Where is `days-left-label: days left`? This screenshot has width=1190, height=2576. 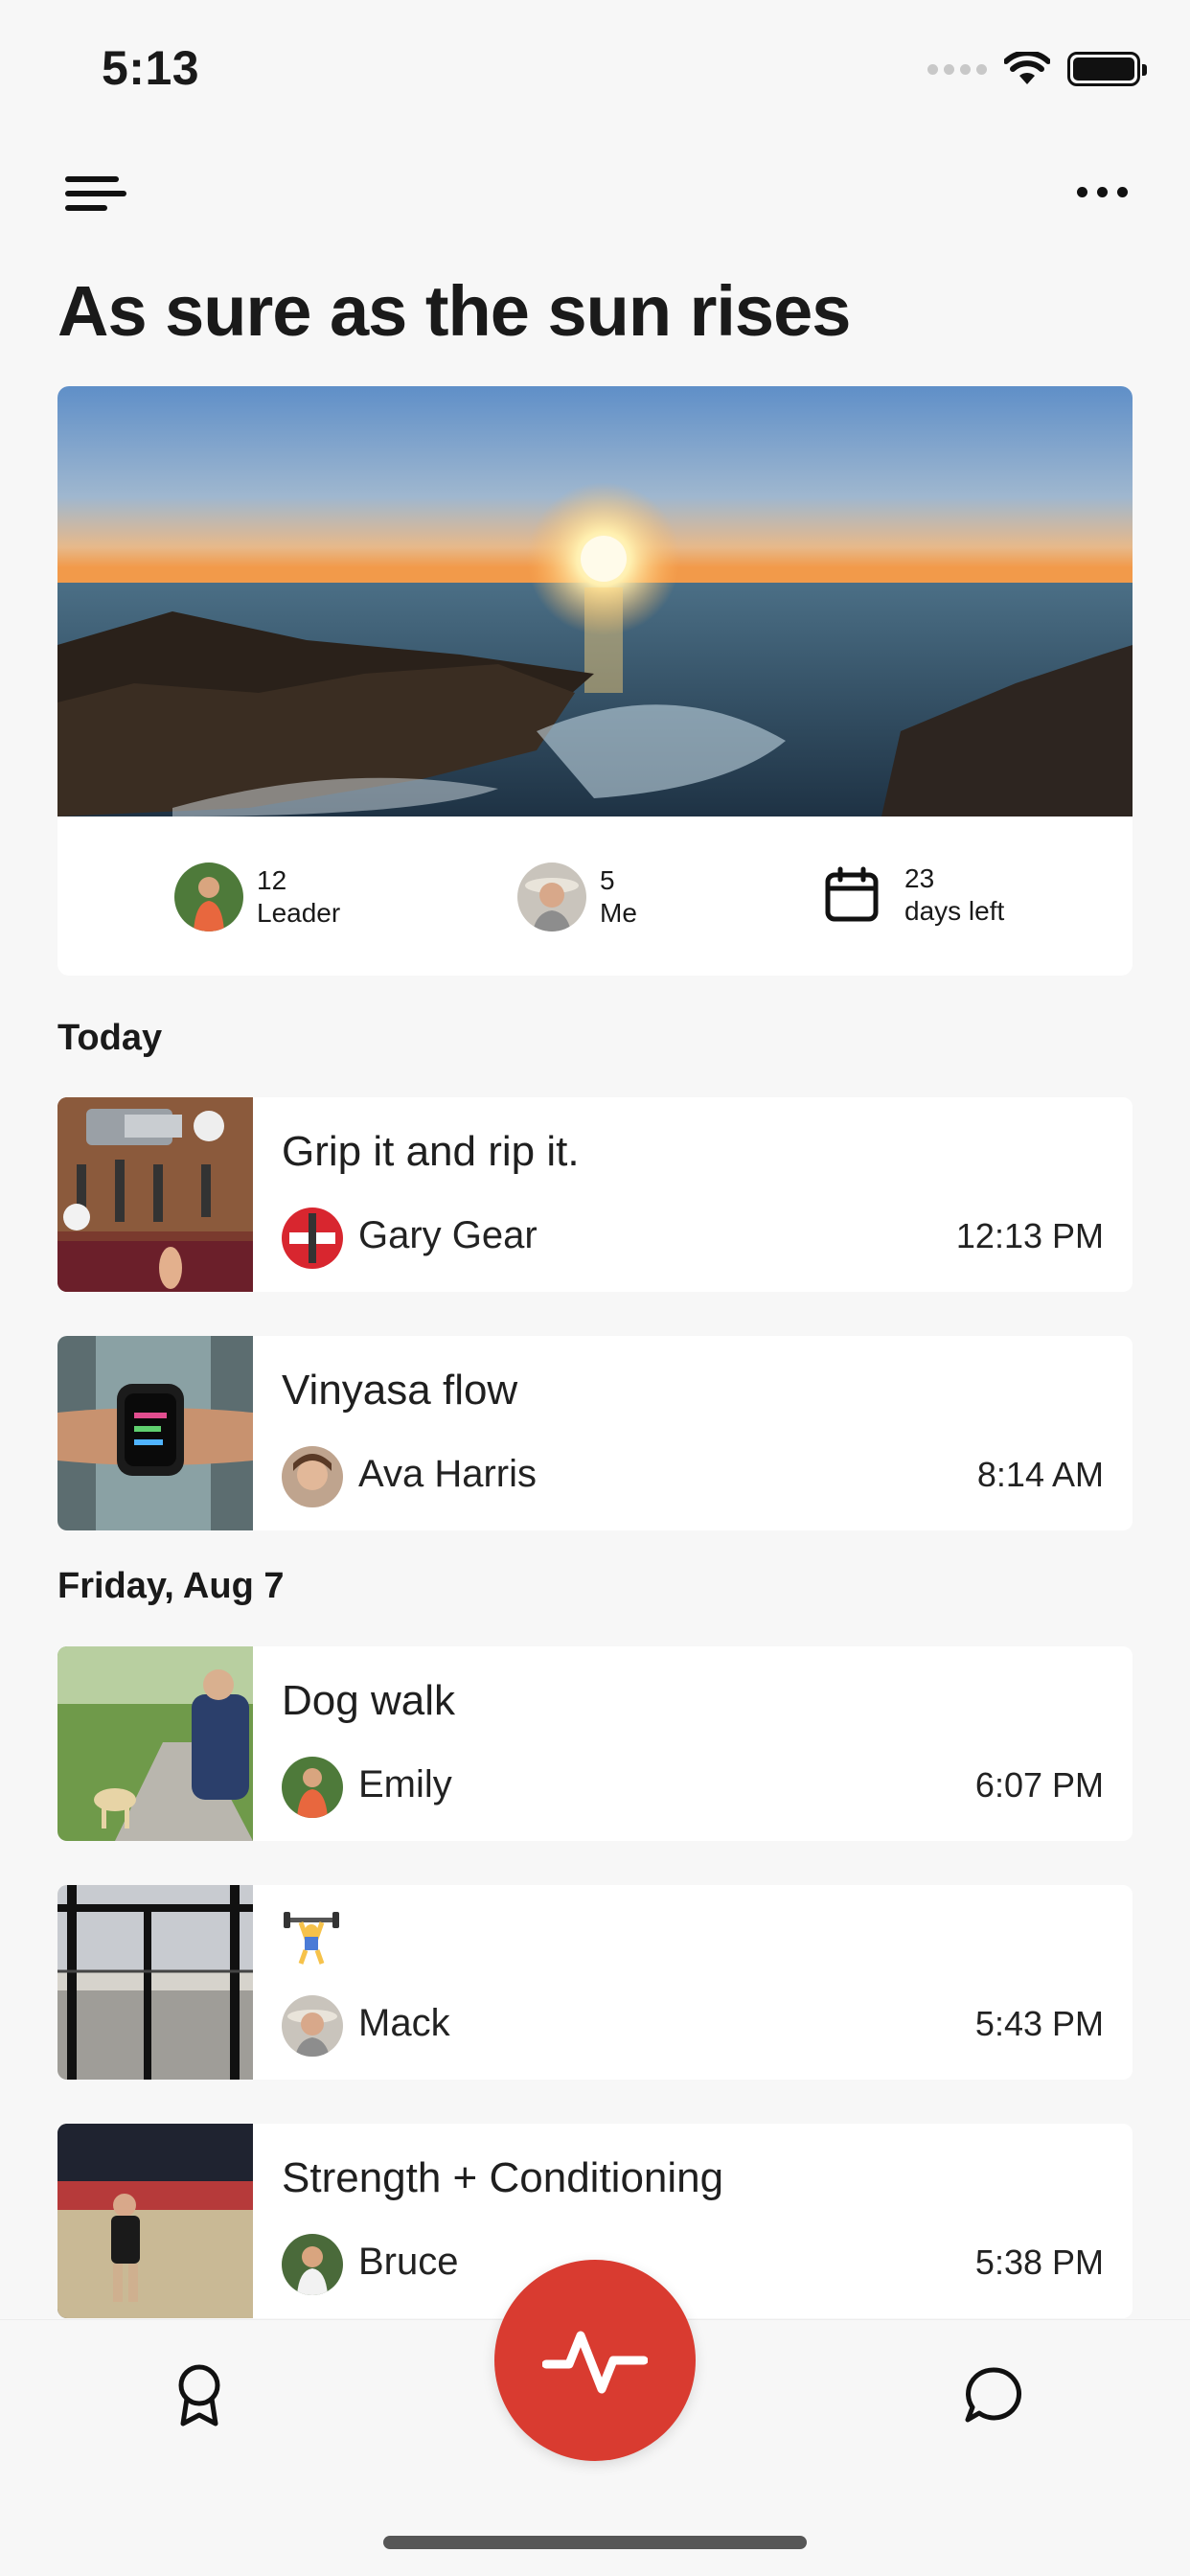 days-left-label: days left is located at coordinates (955, 911).